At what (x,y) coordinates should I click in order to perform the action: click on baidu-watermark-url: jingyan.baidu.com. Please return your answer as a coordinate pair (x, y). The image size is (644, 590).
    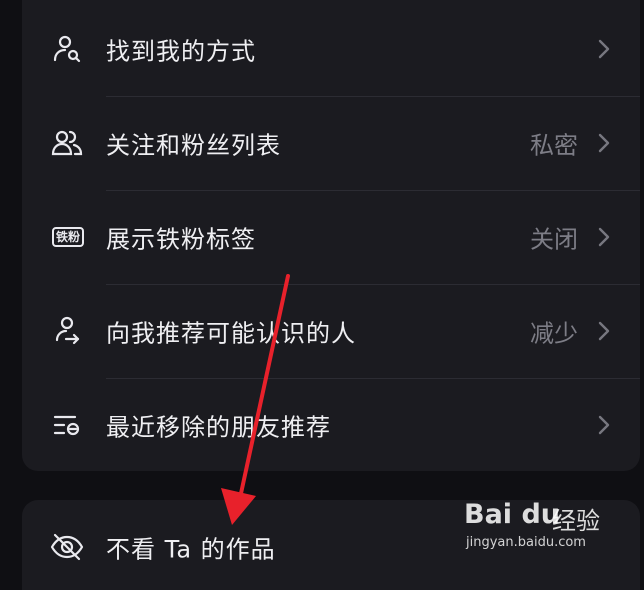
    Looking at the image, I should click on (526, 542).